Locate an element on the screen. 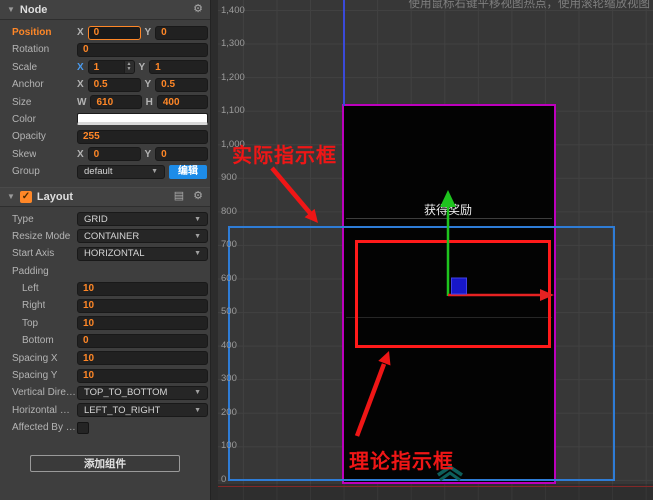 This screenshot has width=653, height=500. affected-by-scale-label: Affected By Scale is located at coordinates (44, 428).